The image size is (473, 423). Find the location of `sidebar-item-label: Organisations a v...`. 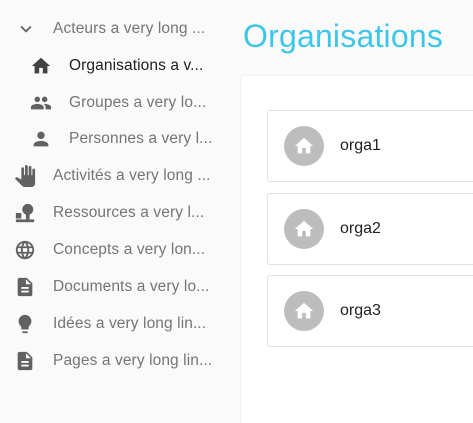

sidebar-item-label: Organisations a v... is located at coordinates (136, 65).